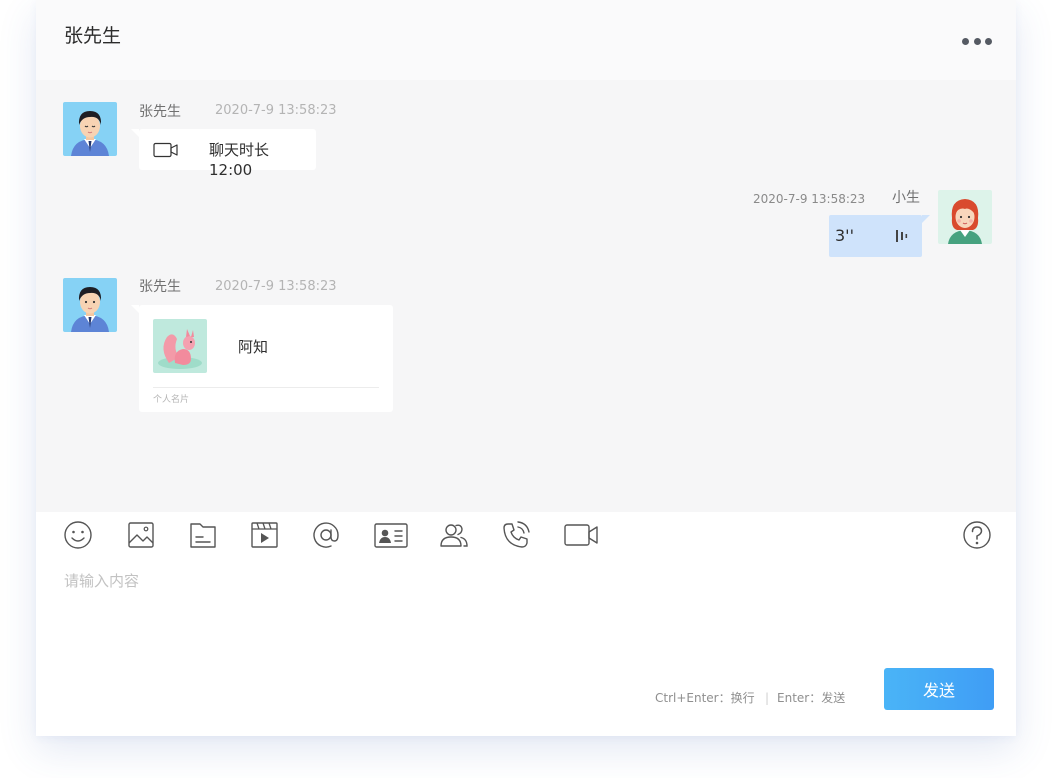  I want to click on video-call-bubble: 聊天时长 12:00, so click(223, 154).